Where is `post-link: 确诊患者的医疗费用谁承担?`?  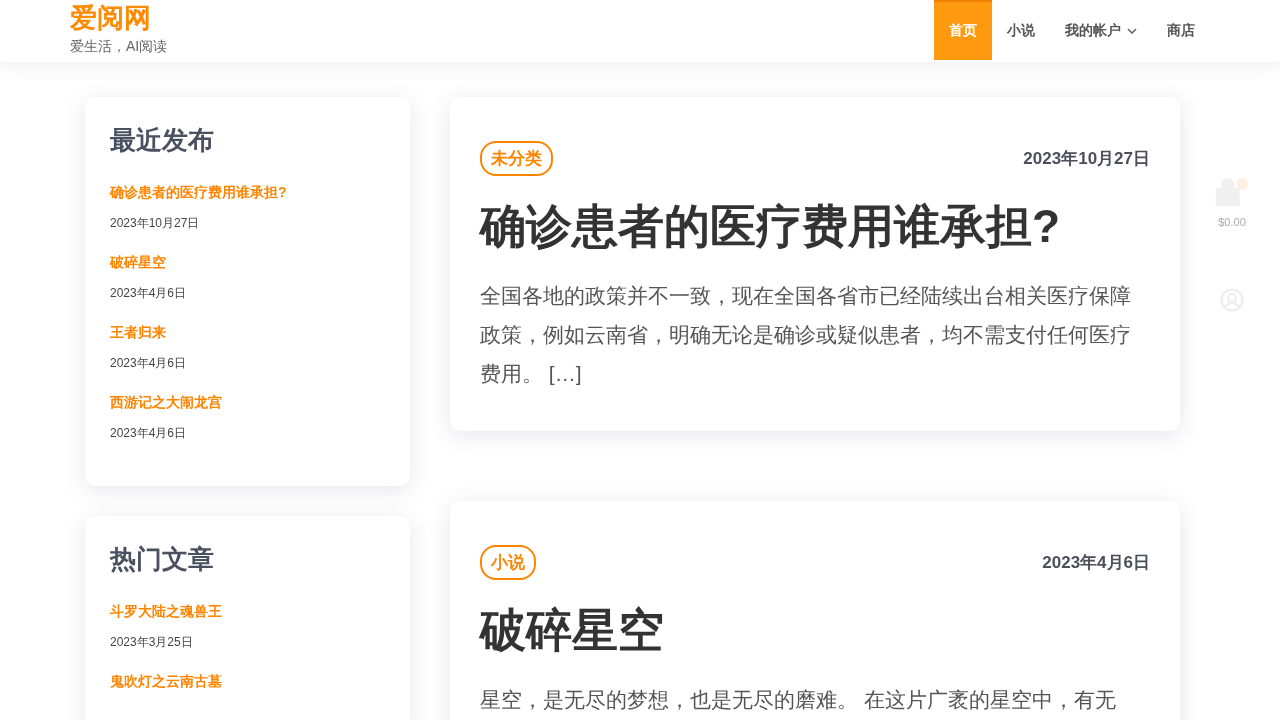 post-link: 确诊患者的医疗费用谁承担? is located at coordinates (247, 193).